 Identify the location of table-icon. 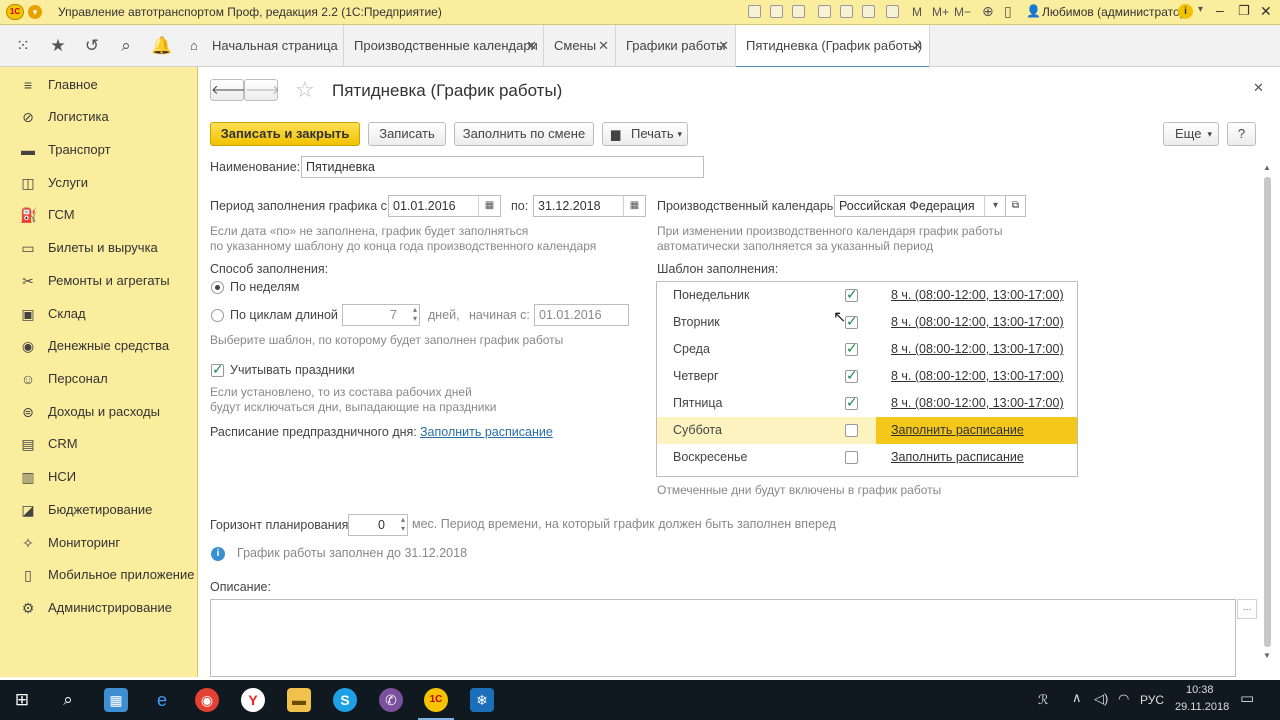
(892, 11).